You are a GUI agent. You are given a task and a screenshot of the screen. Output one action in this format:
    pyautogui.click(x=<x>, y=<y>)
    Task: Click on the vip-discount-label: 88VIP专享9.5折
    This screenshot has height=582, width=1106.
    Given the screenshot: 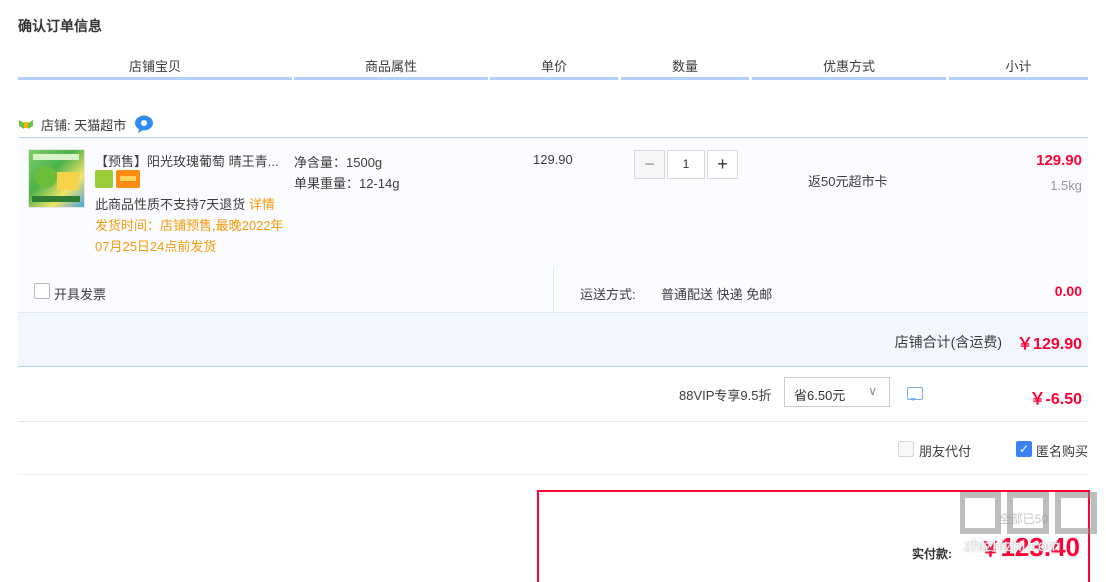 What is the action you would take?
    pyautogui.click(x=725, y=395)
    